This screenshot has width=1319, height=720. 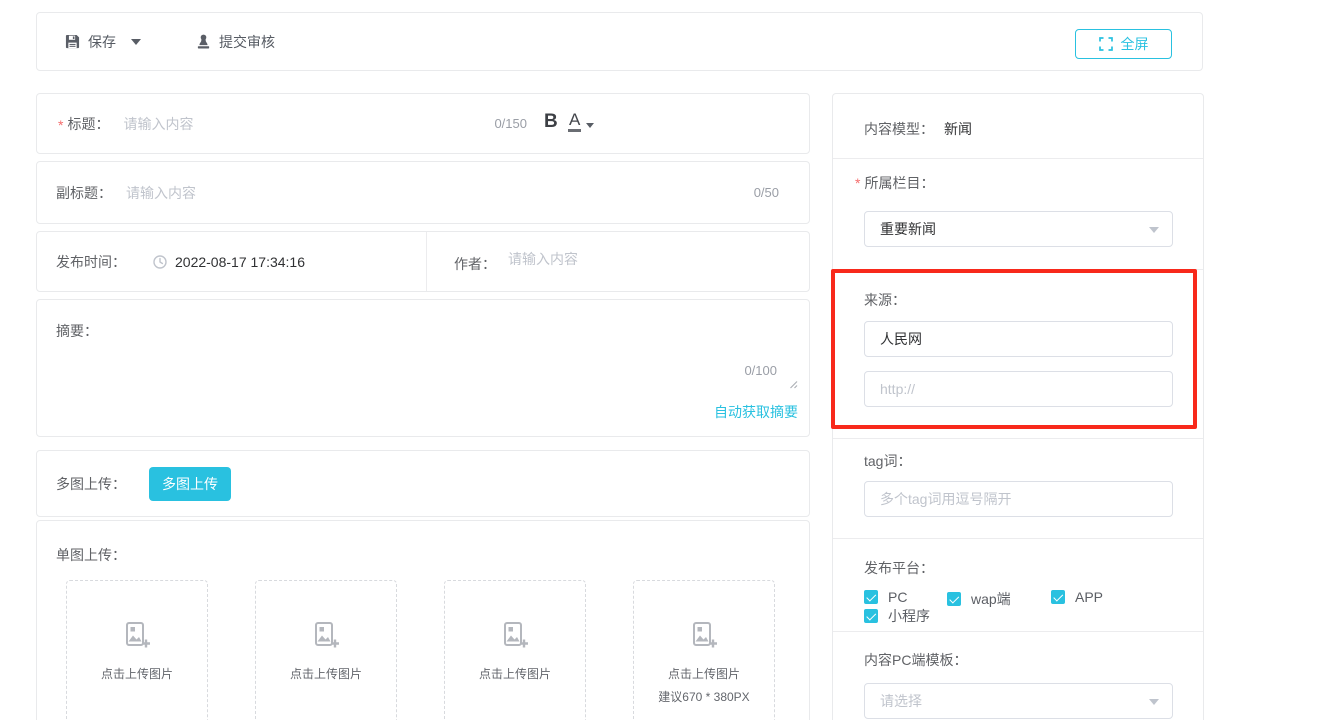 I want to click on multi-upload-label: 多图上传：, so click(x=91, y=483).